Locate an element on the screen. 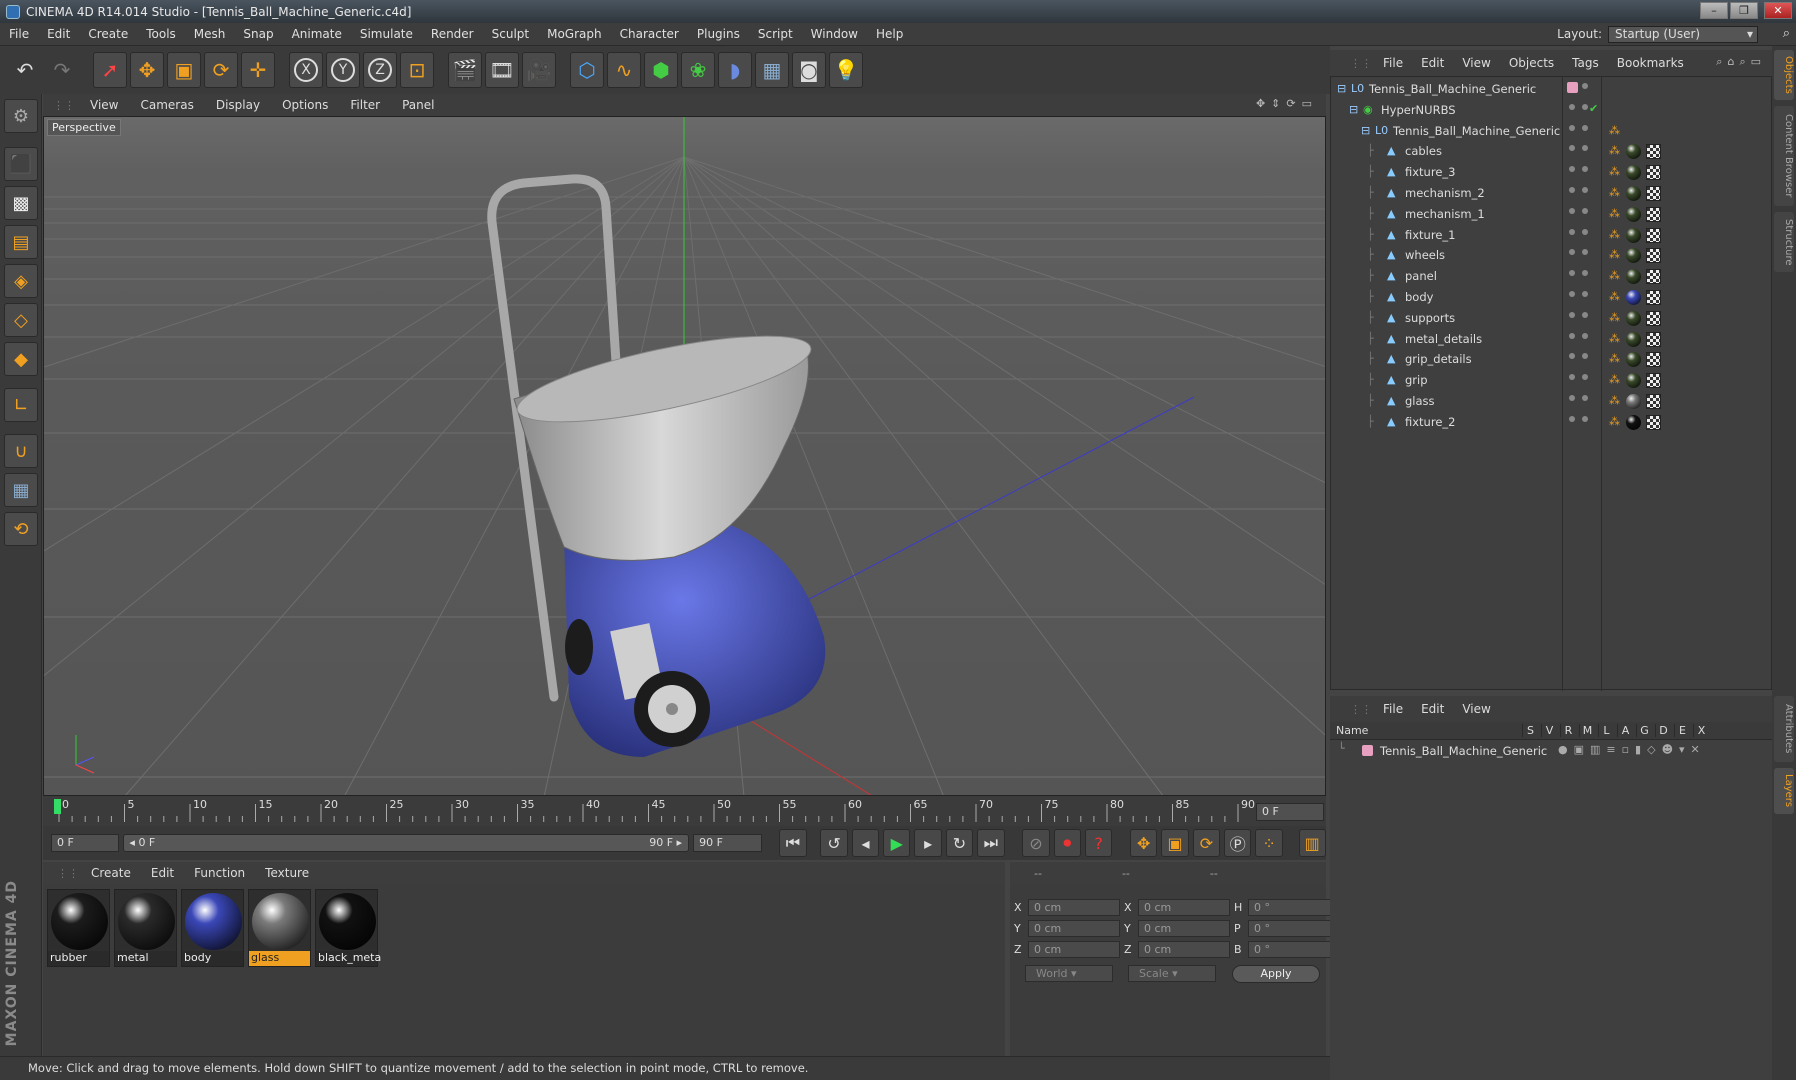 The image size is (1796, 1080). object-name: grip is located at coordinates (1416, 380).